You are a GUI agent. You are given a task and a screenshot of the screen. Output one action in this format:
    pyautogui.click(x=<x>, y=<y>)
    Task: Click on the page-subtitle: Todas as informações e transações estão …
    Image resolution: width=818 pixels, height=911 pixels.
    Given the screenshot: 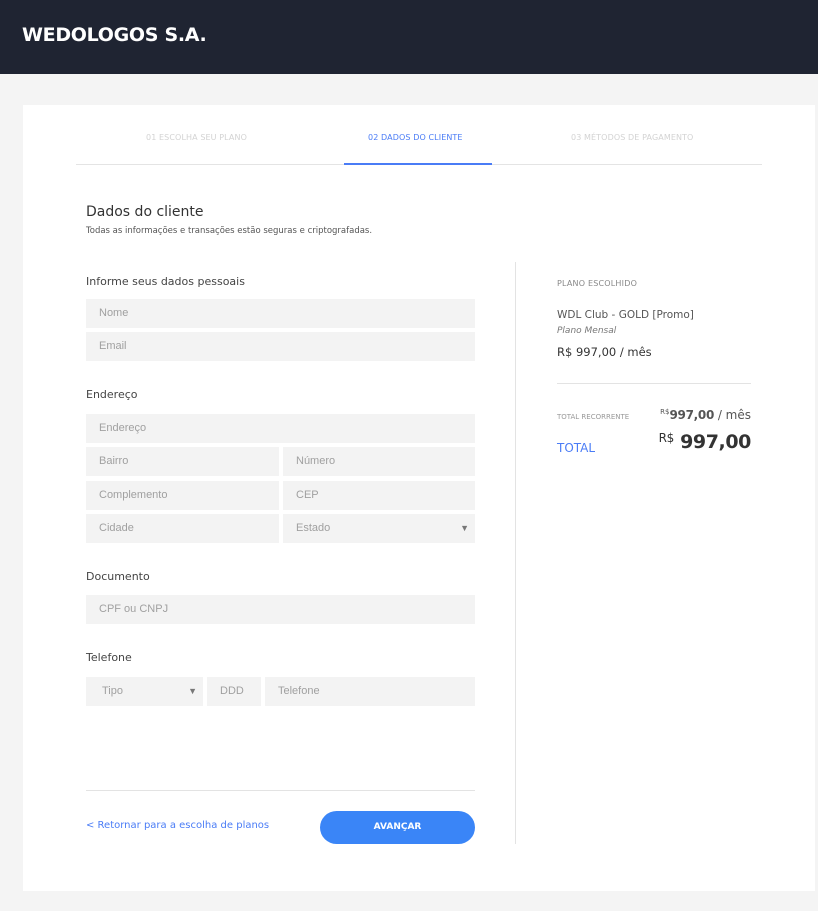 What is the action you would take?
    pyautogui.click(x=229, y=231)
    